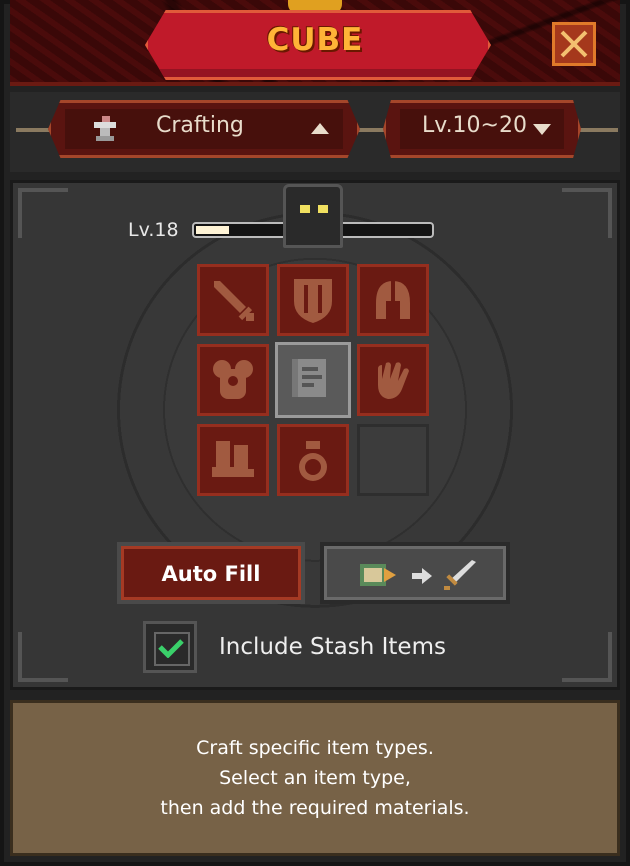 The image size is (630, 866). Describe the element at coordinates (393, 460) in the screenshot. I see `slot-empty` at that location.